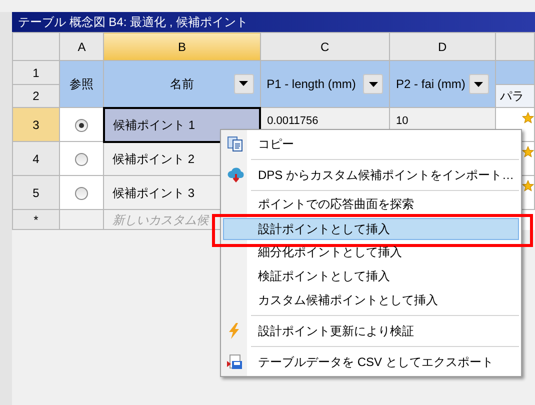 The image size is (535, 405). I want to click on menu-item: 検証ポイントとして挿入, so click(371, 276).